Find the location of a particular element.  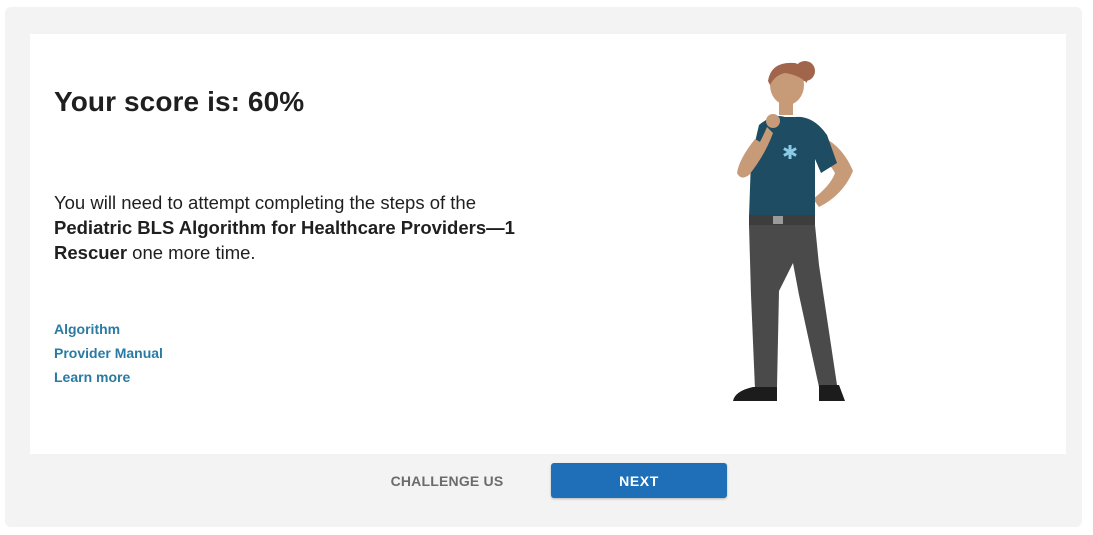

provider-manual-link: Provider Manual is located at coordinates (108, 353).